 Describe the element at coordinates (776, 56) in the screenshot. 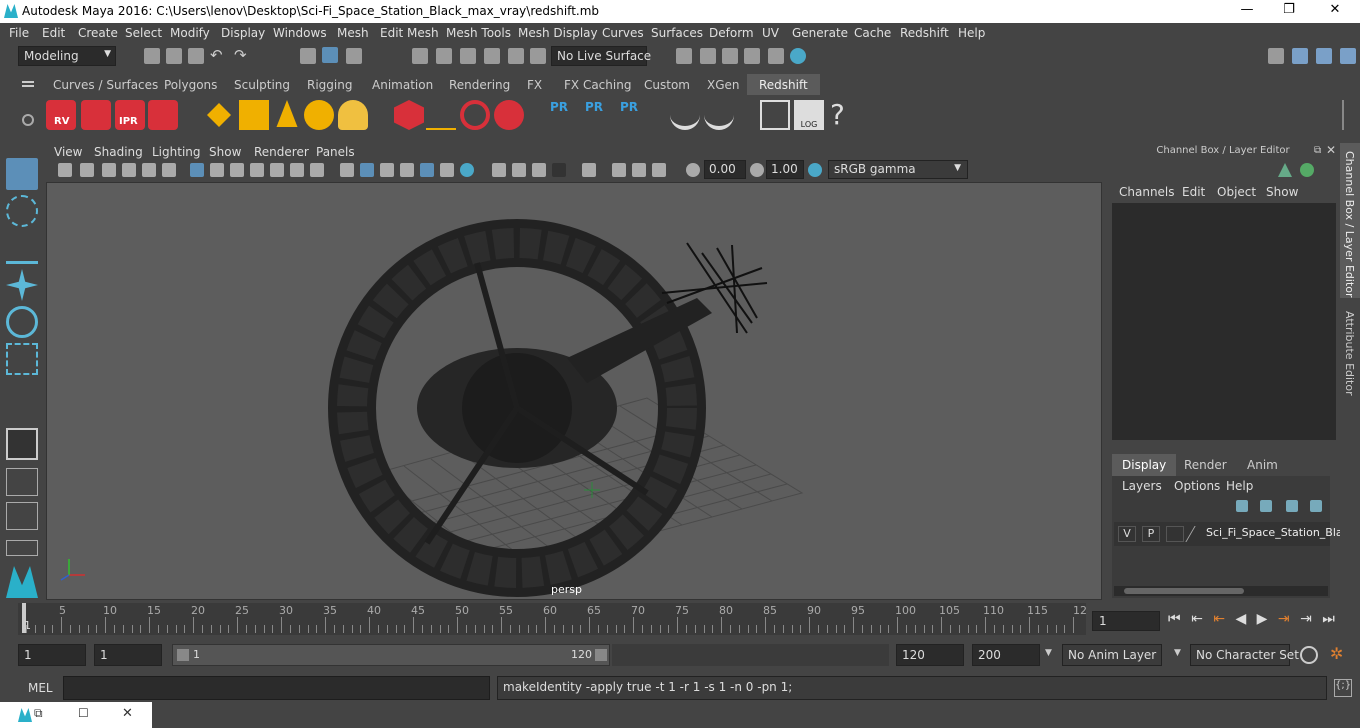

I see `render-settings-icon` at that location.